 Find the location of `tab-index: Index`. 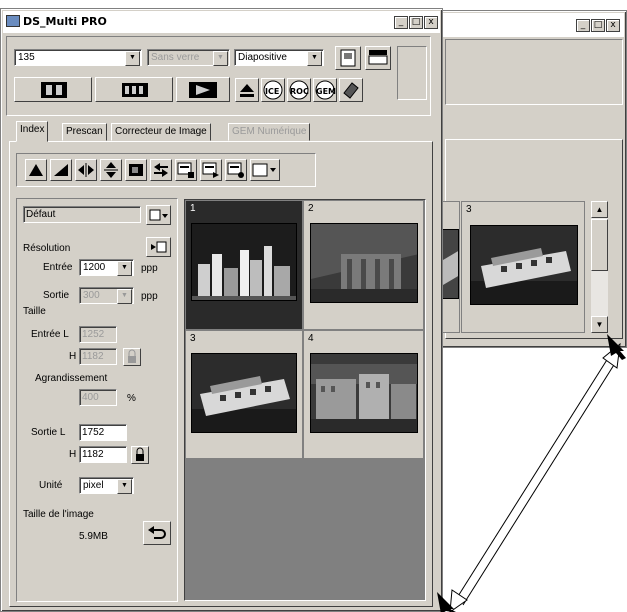

tab-index: Index is located at coordinates (32, 131).